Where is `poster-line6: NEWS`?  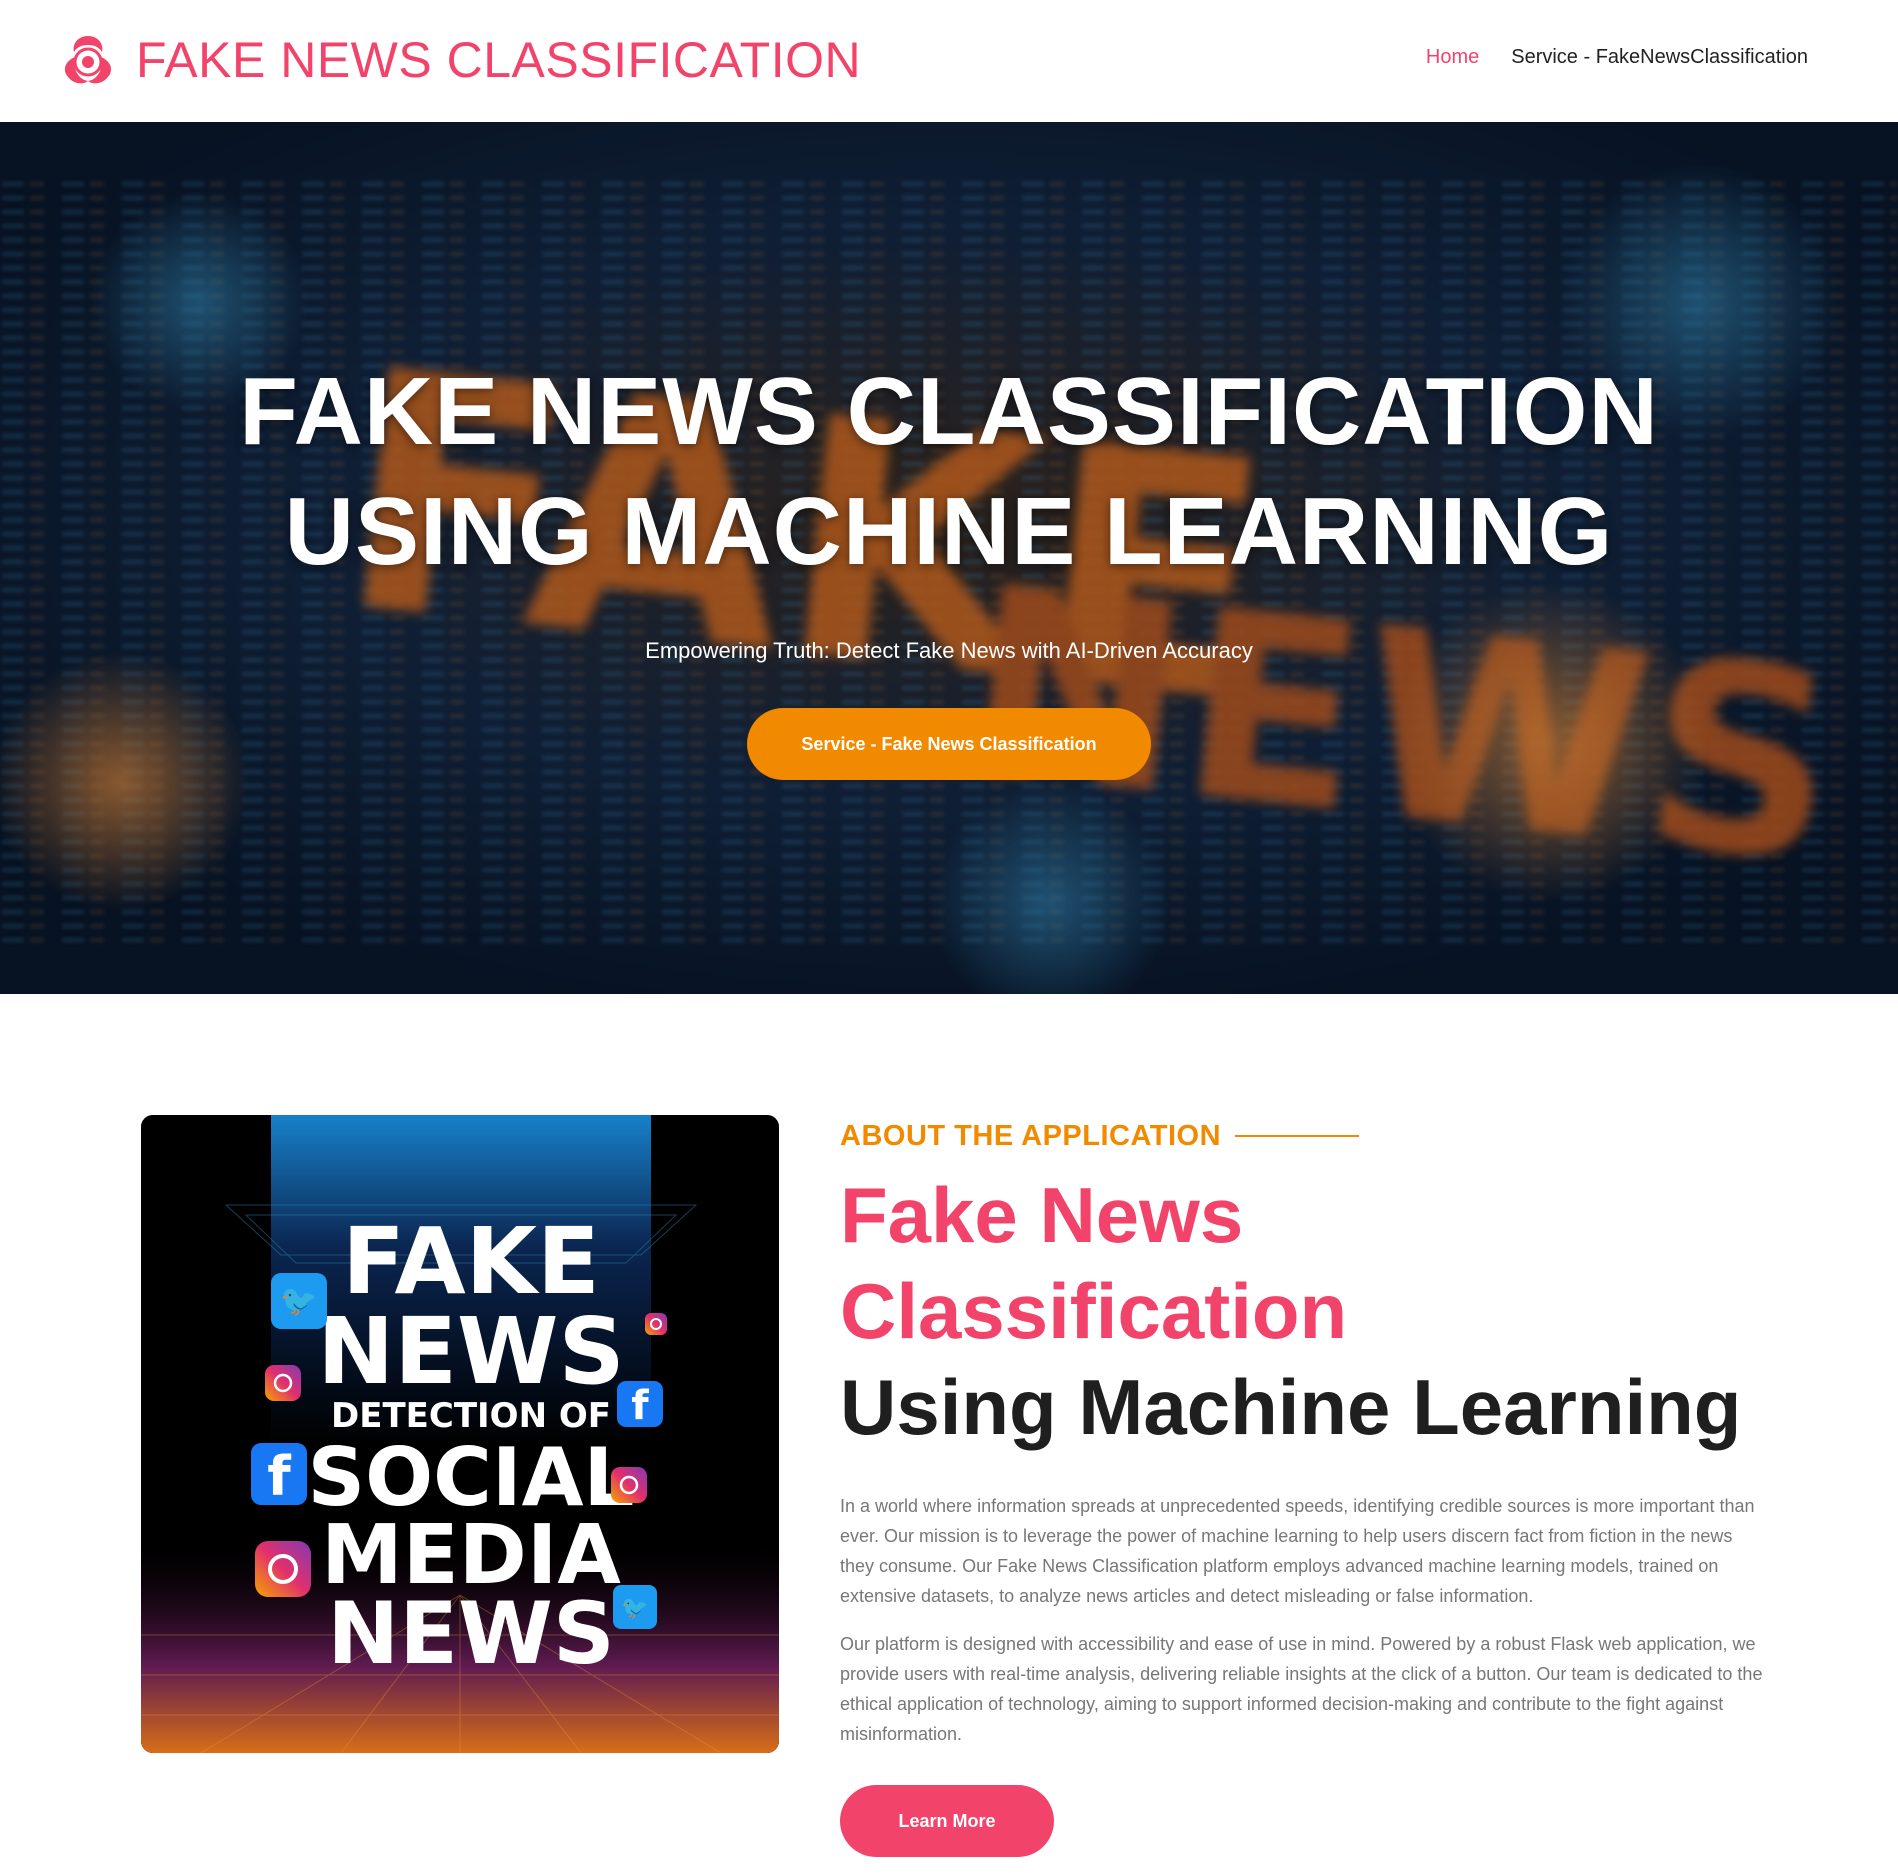
poster-line6: NEWS is located at coordinates (471, 1634).